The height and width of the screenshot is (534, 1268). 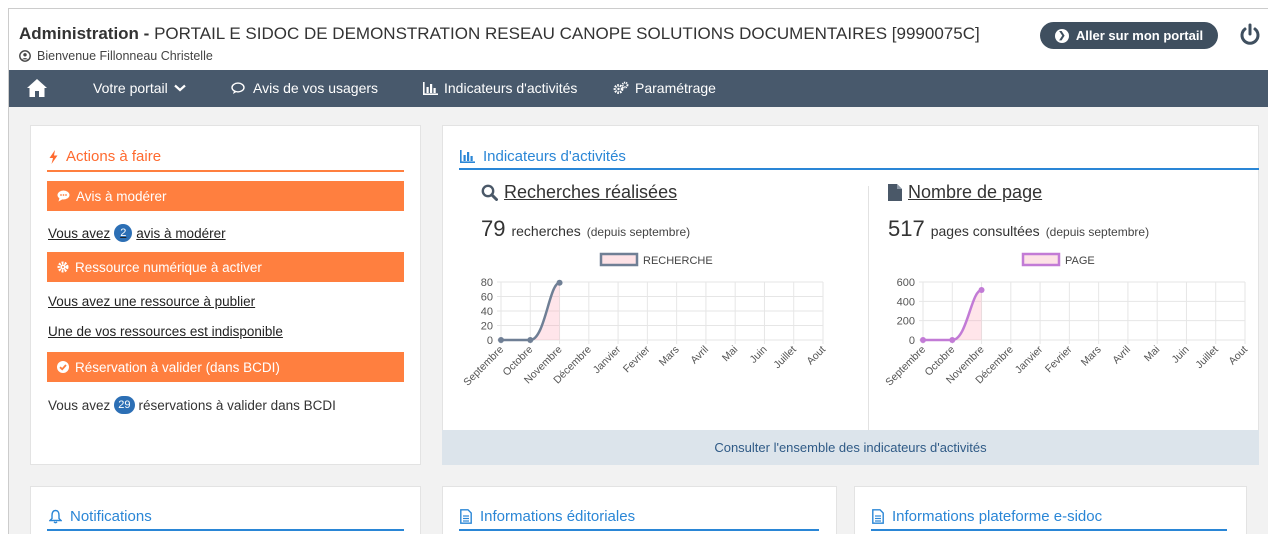 I want to click on searches-count-word: recherches, so click(x=546, y=231).